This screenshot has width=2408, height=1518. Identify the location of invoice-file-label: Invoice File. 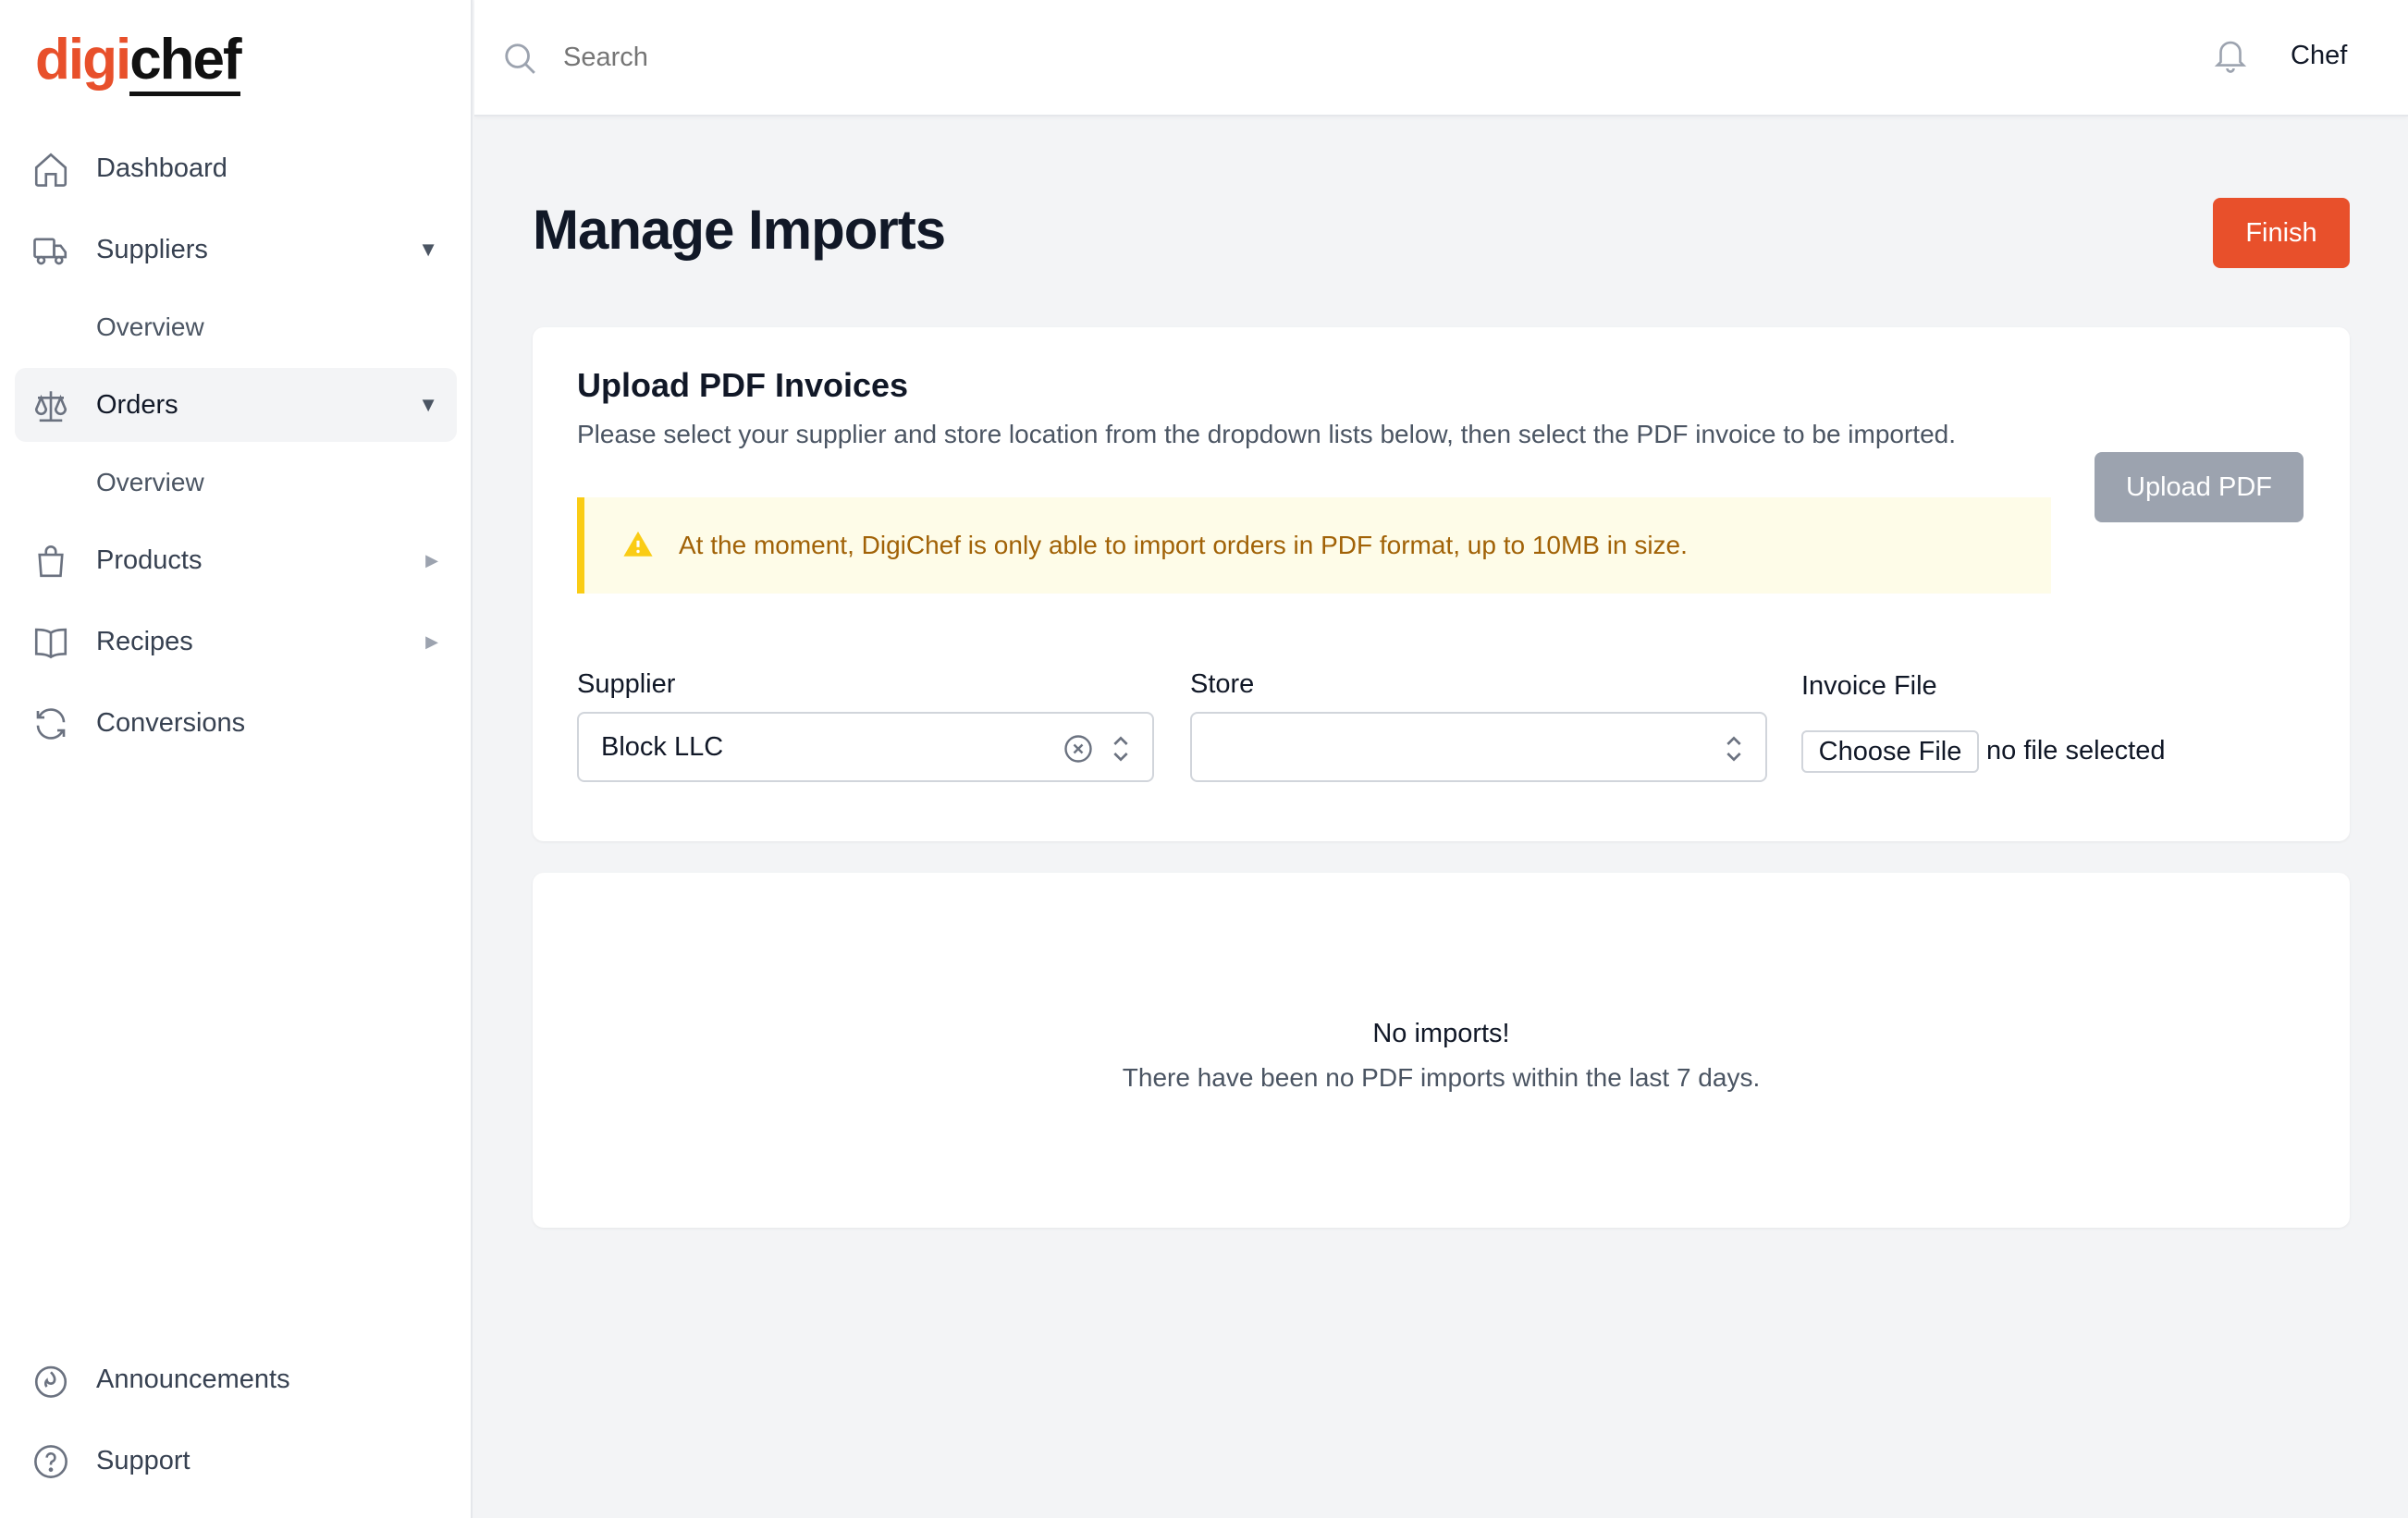
(1869, 686).